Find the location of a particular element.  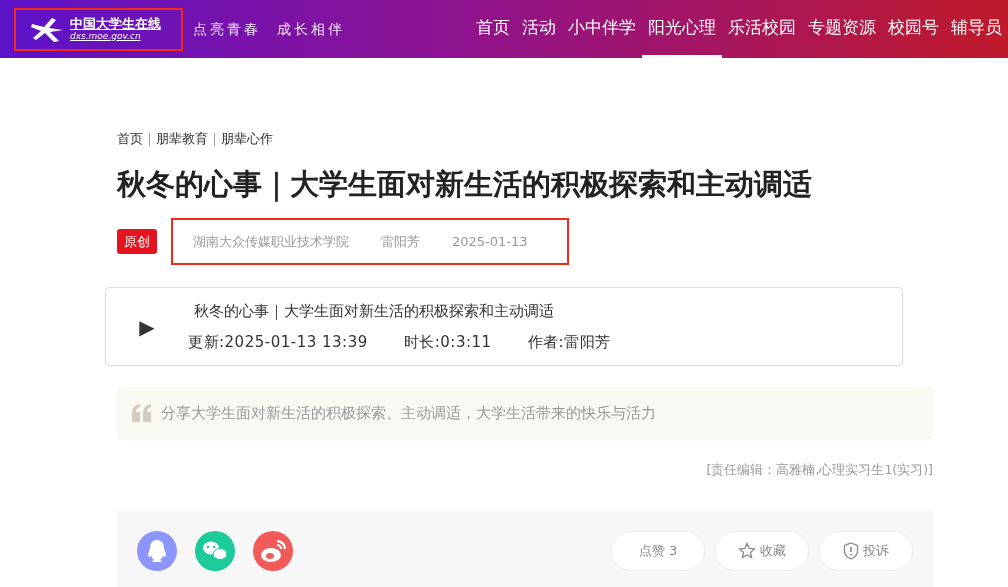

summary-text: 分享大学生面对新生活的积极探索、主动调适，大学生活带来的快乐与活力 is located at coordinates (408, 413).